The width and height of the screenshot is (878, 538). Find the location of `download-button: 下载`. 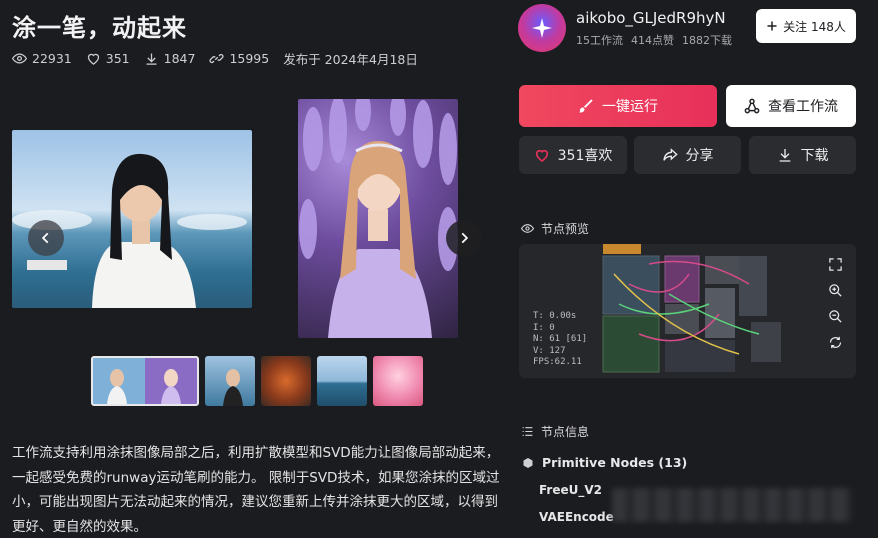

download-button: 下载 is located at coordinates (802, 155).